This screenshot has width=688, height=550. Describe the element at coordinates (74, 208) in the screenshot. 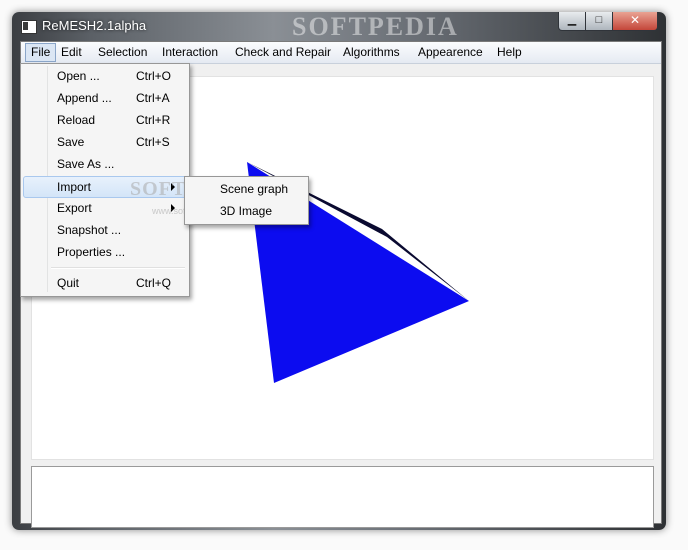

I see `menu-item-label: Export` at that location.